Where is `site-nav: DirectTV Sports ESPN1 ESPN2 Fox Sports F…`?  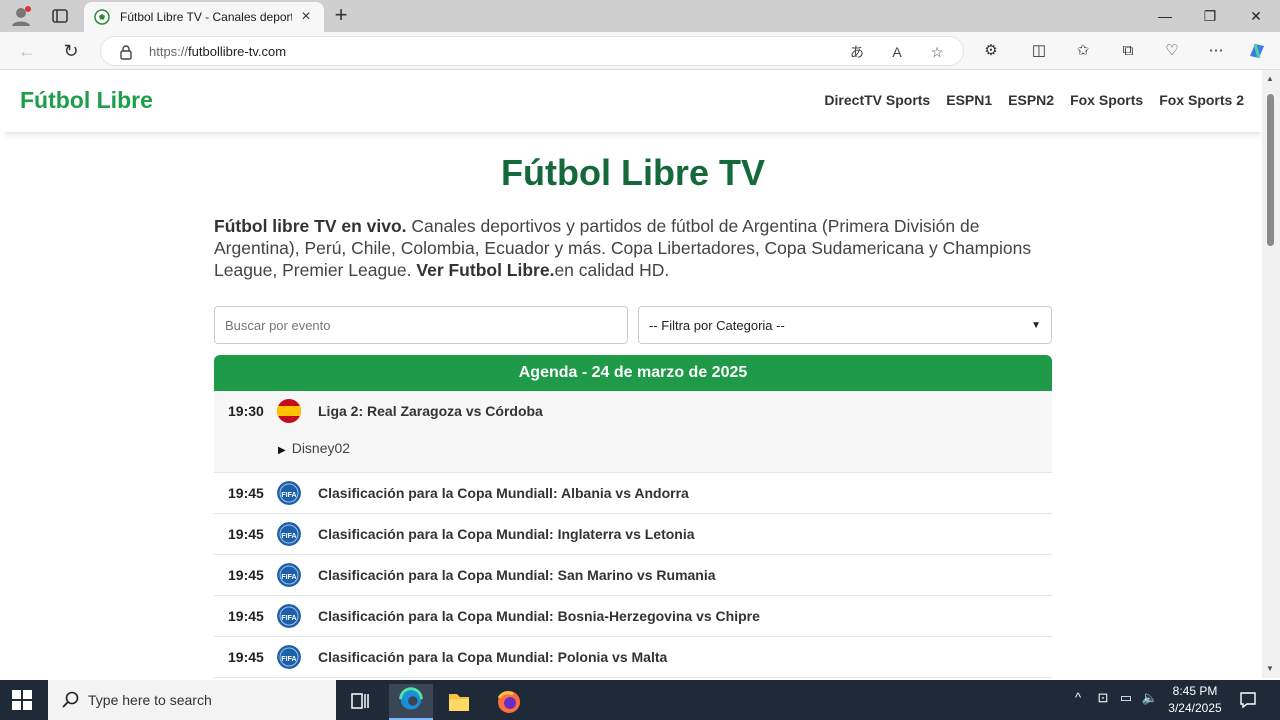
site-nav: DirectTV Sports ESPN1 ESPN2 Fox Sports F… is located at coordinates (1034, 100).